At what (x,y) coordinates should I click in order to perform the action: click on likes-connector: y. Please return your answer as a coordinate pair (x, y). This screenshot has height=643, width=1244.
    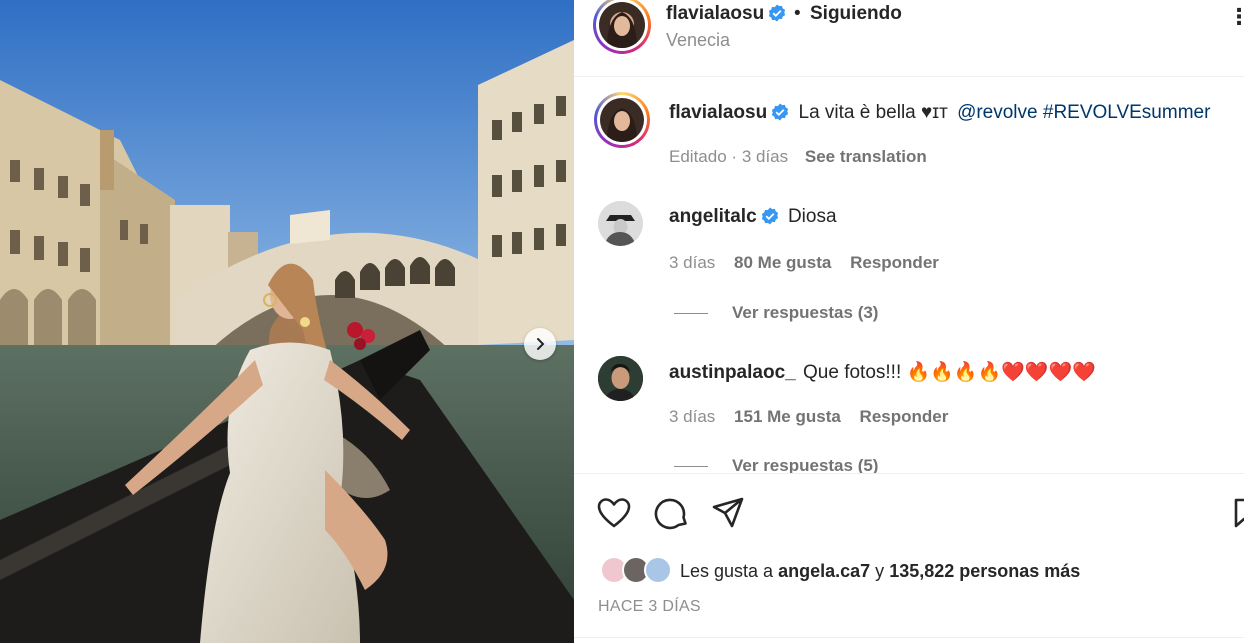
    Looking at the image, I should click on (880, 571).